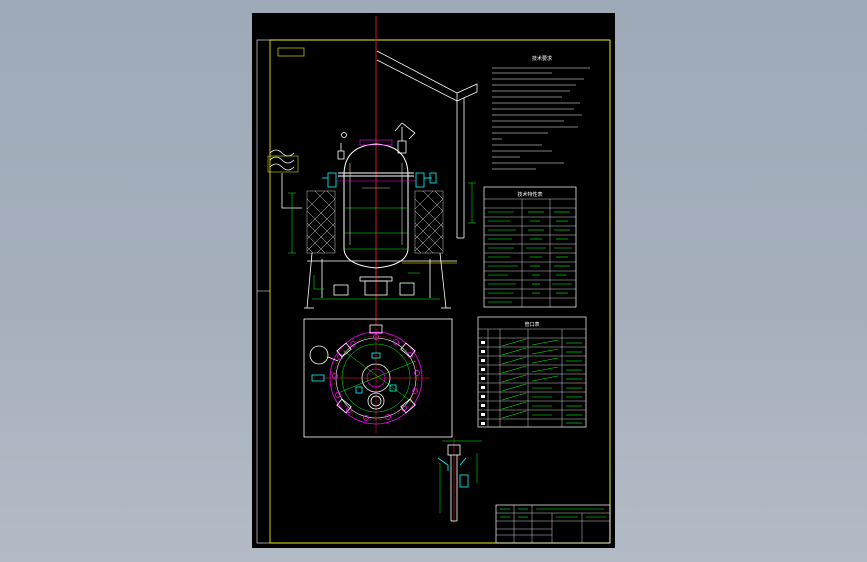  Describe the element at coordinates (542, 58) in the screenshot. I see `tech-requirements-title: 技术要求` at that location.